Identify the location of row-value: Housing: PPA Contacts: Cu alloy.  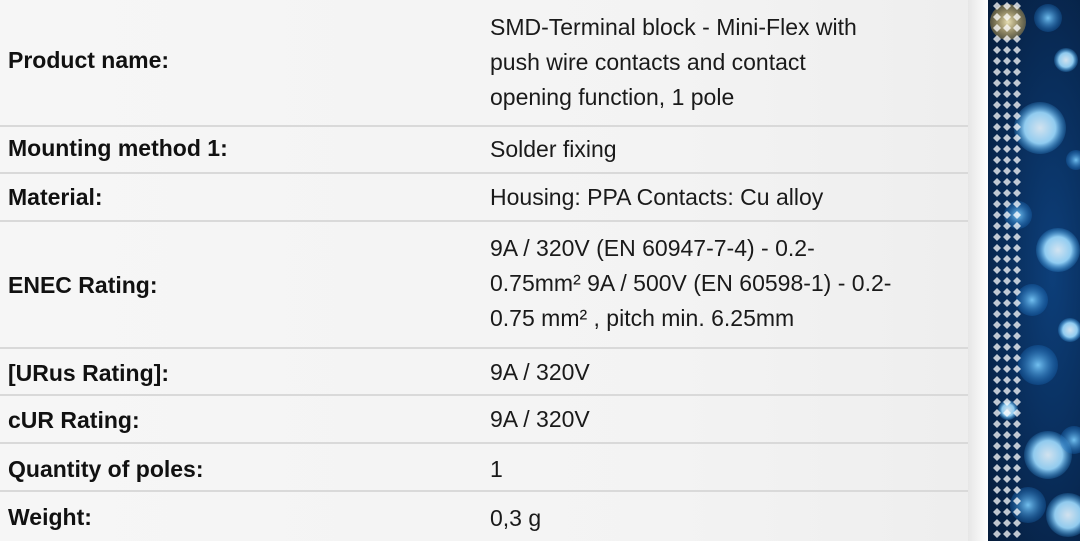
(725, 197).